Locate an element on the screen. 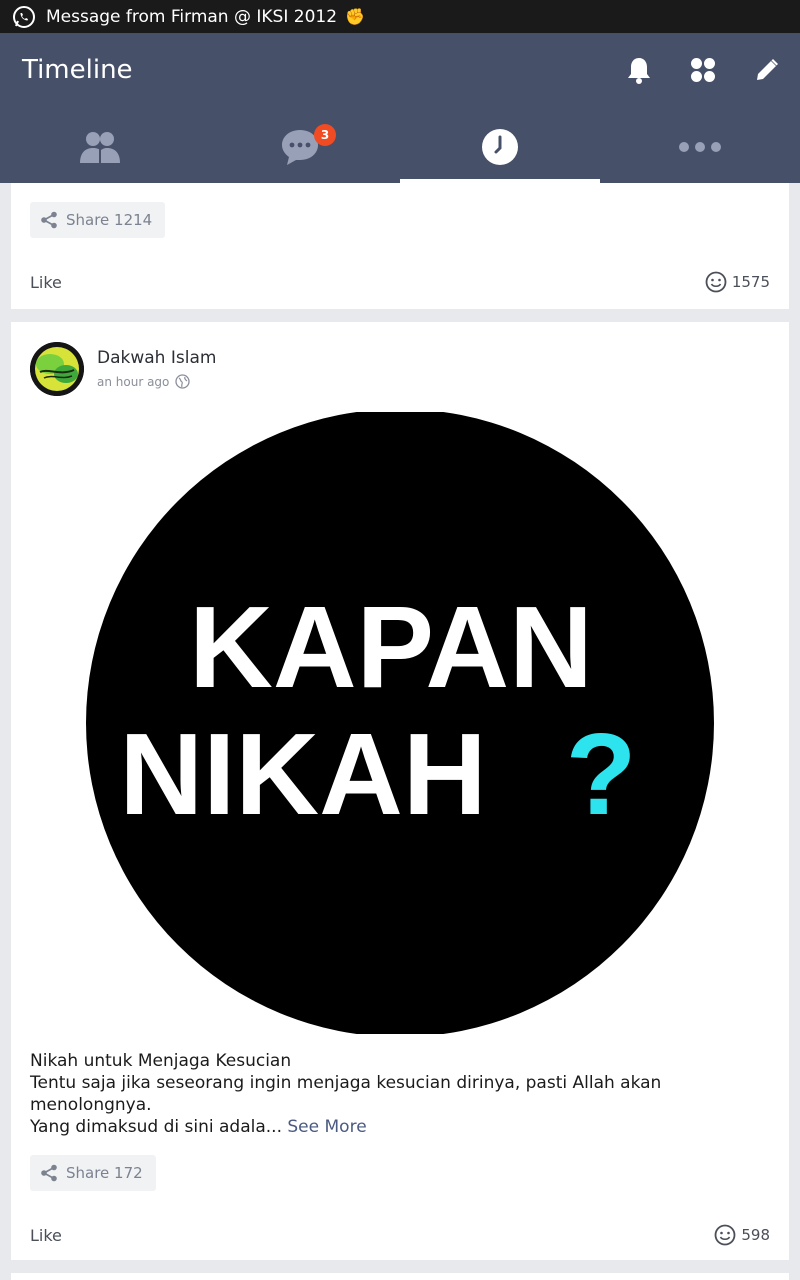  tab-timeline is located at coordinates (500, 147).